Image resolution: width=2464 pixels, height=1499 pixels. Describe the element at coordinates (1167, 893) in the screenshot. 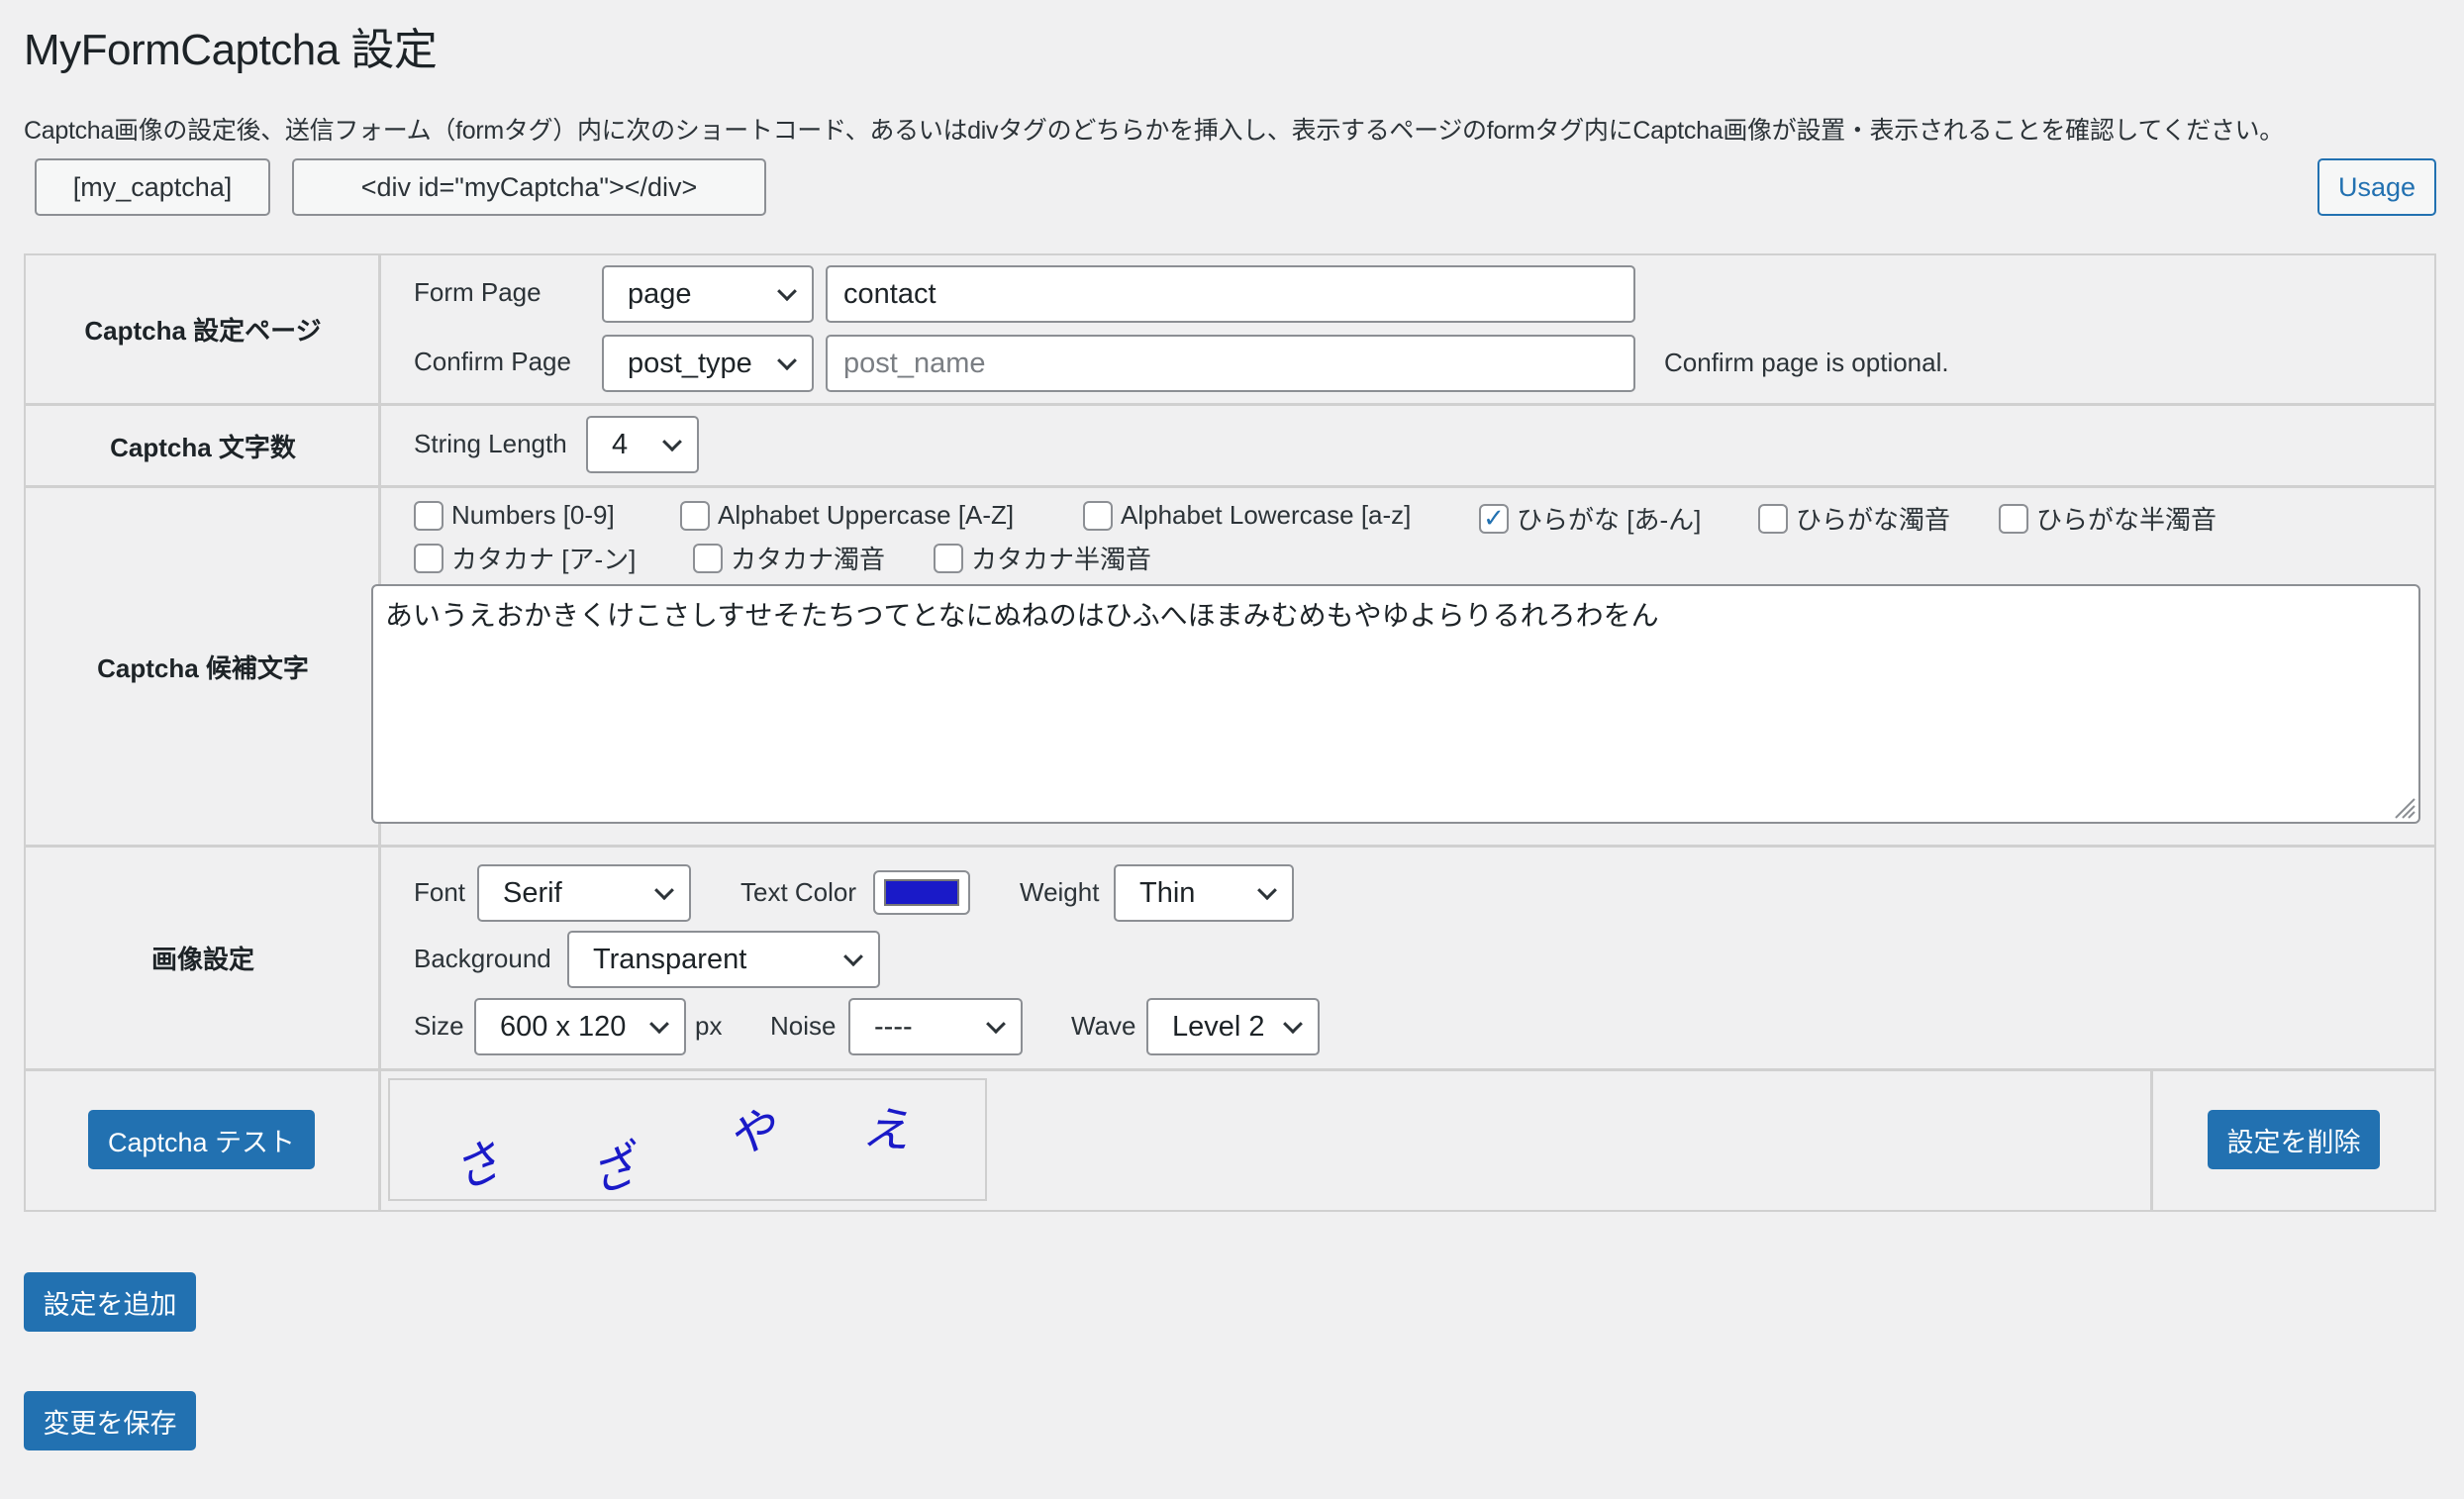

I see `weight-value: Thin` at that location.